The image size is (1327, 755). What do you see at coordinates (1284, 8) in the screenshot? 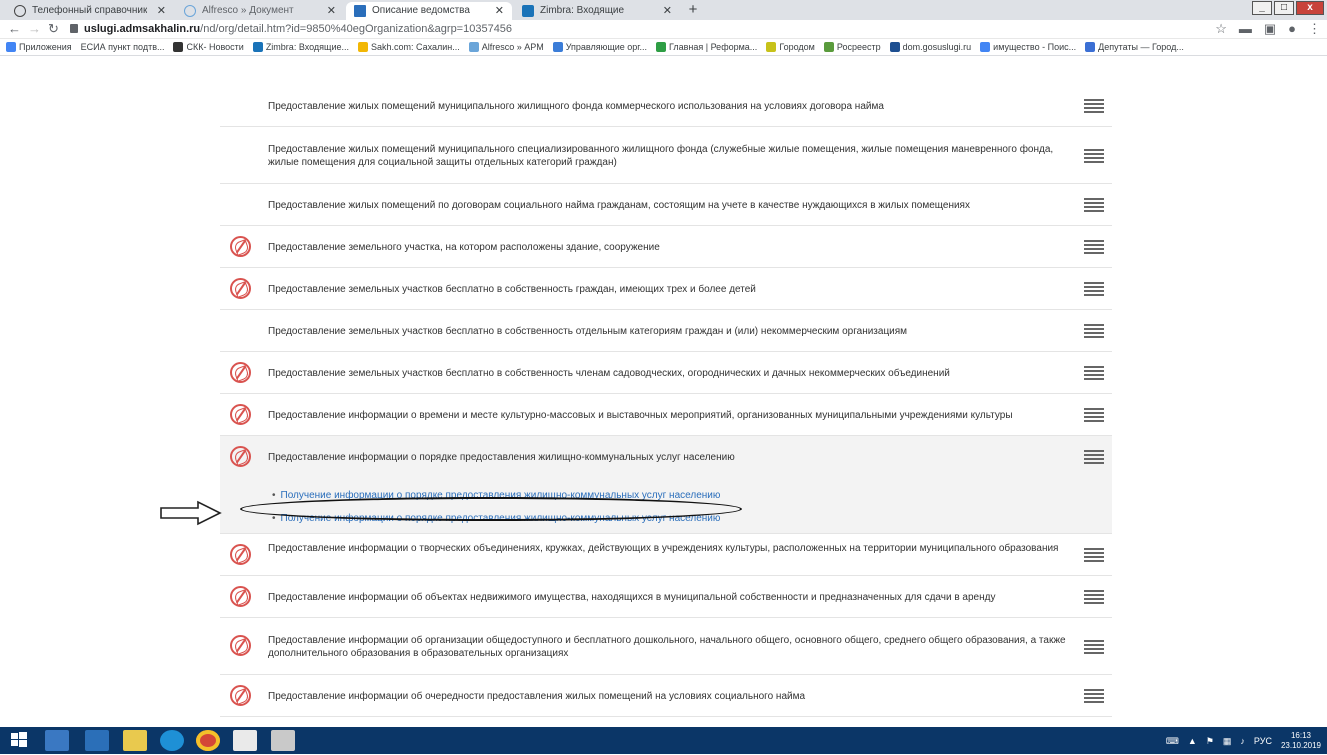
I see `maximize-button: □` at bounding box center [1284, 8].